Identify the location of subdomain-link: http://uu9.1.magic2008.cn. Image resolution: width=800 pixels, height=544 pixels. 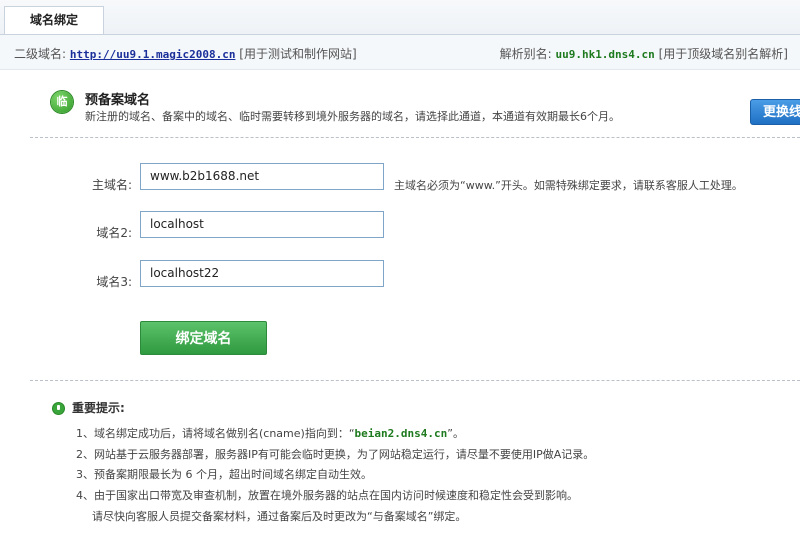
(153, 54).